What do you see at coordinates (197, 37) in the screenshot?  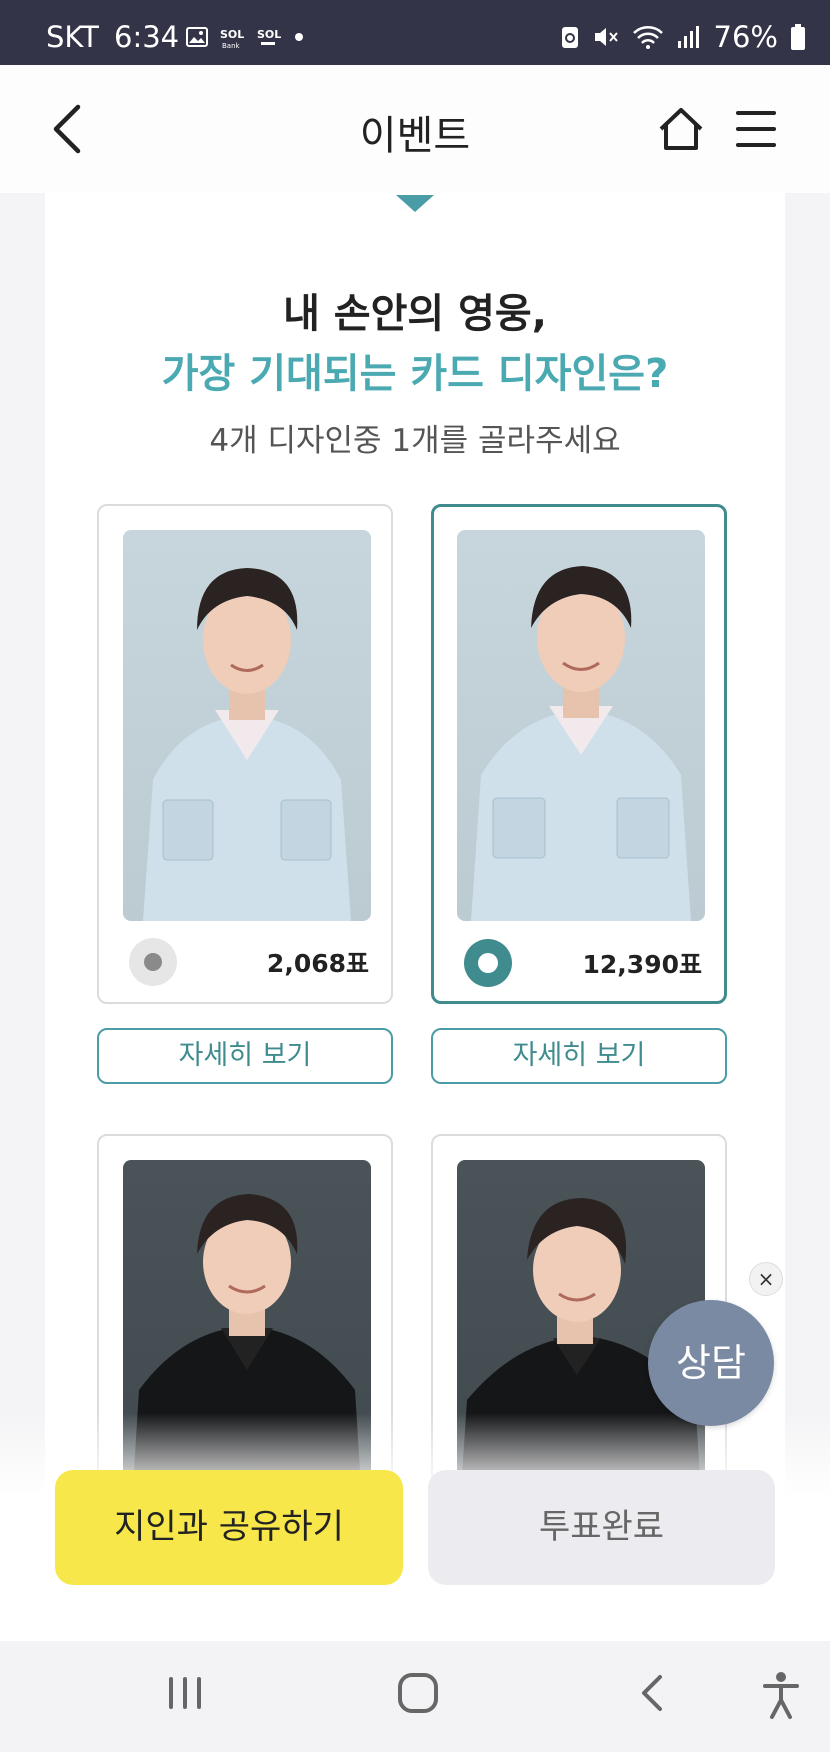 I see `gallery-notification-icon` at bounding box center [197, 37].